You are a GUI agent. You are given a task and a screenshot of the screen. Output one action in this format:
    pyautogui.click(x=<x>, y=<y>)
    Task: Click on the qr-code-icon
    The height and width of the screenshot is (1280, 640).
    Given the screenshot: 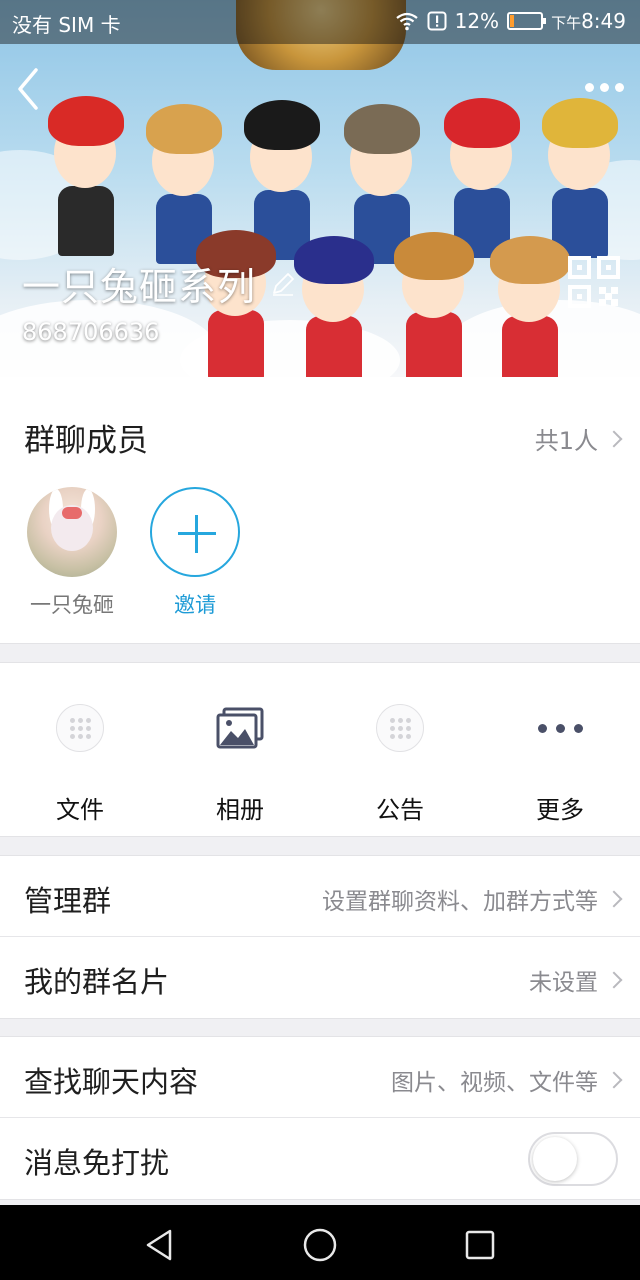 What is the action you would take?
    pyautogui.click(x=594, y=282)
    